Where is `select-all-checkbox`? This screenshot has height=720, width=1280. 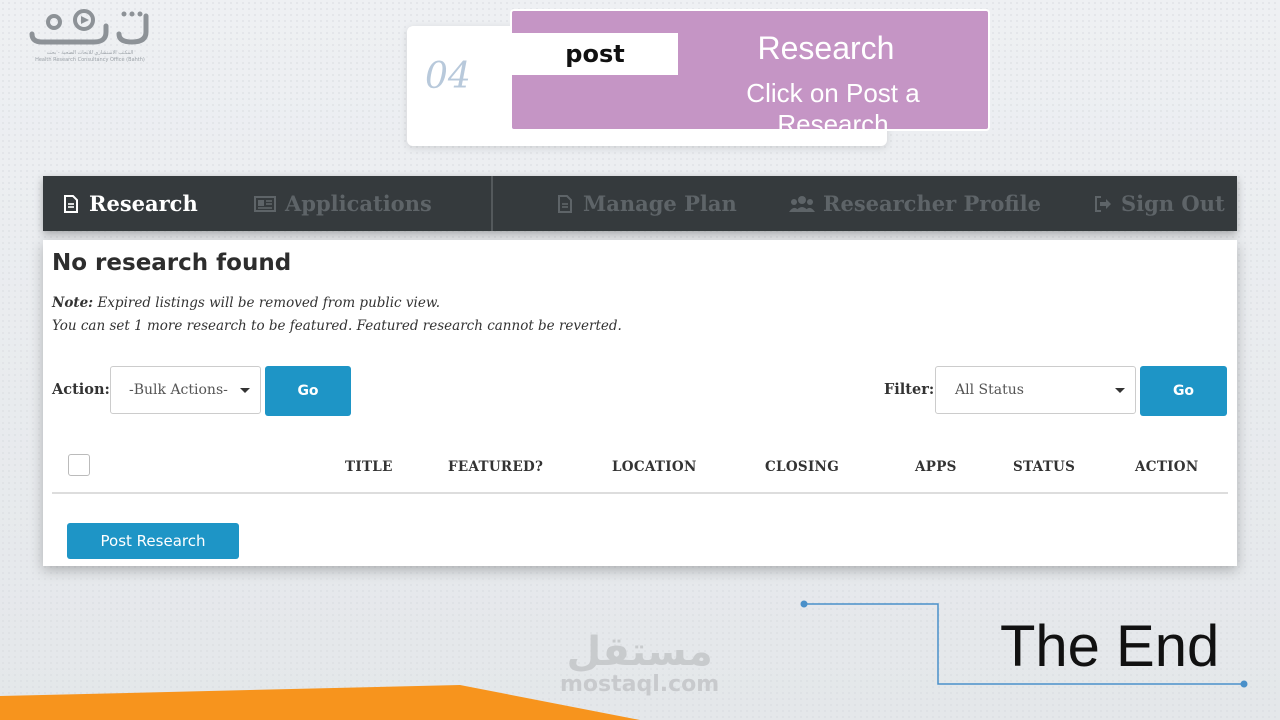
select-all-checkbox is located at coordinates (79, 465).